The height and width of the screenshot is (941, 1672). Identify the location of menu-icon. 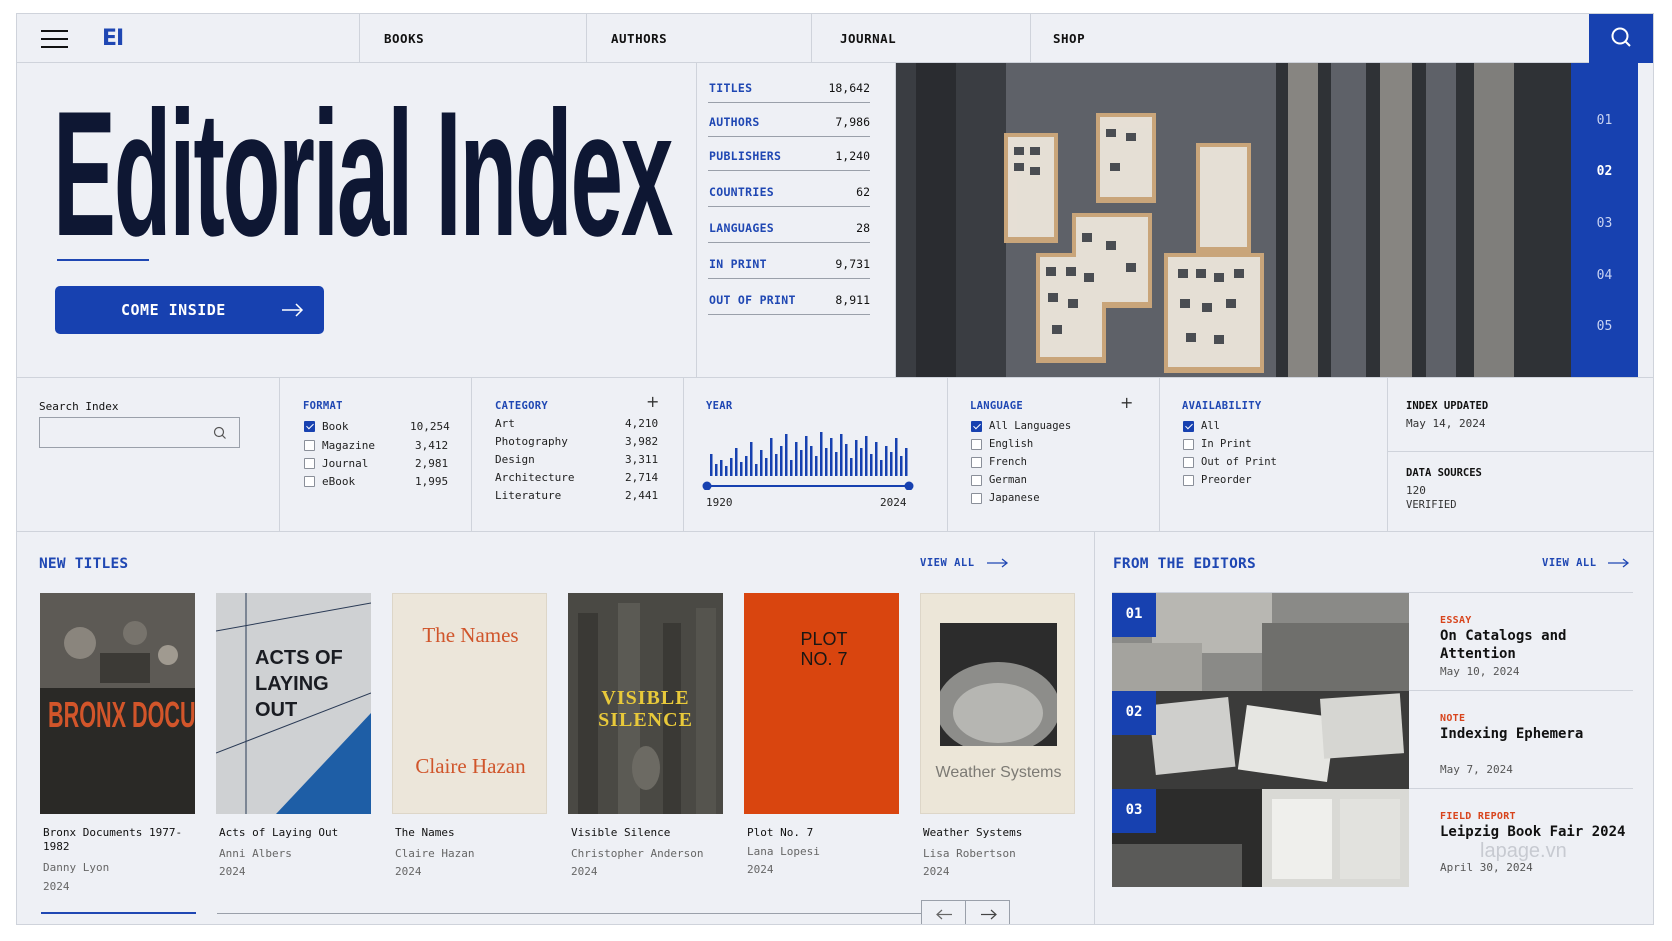
(54, 39).